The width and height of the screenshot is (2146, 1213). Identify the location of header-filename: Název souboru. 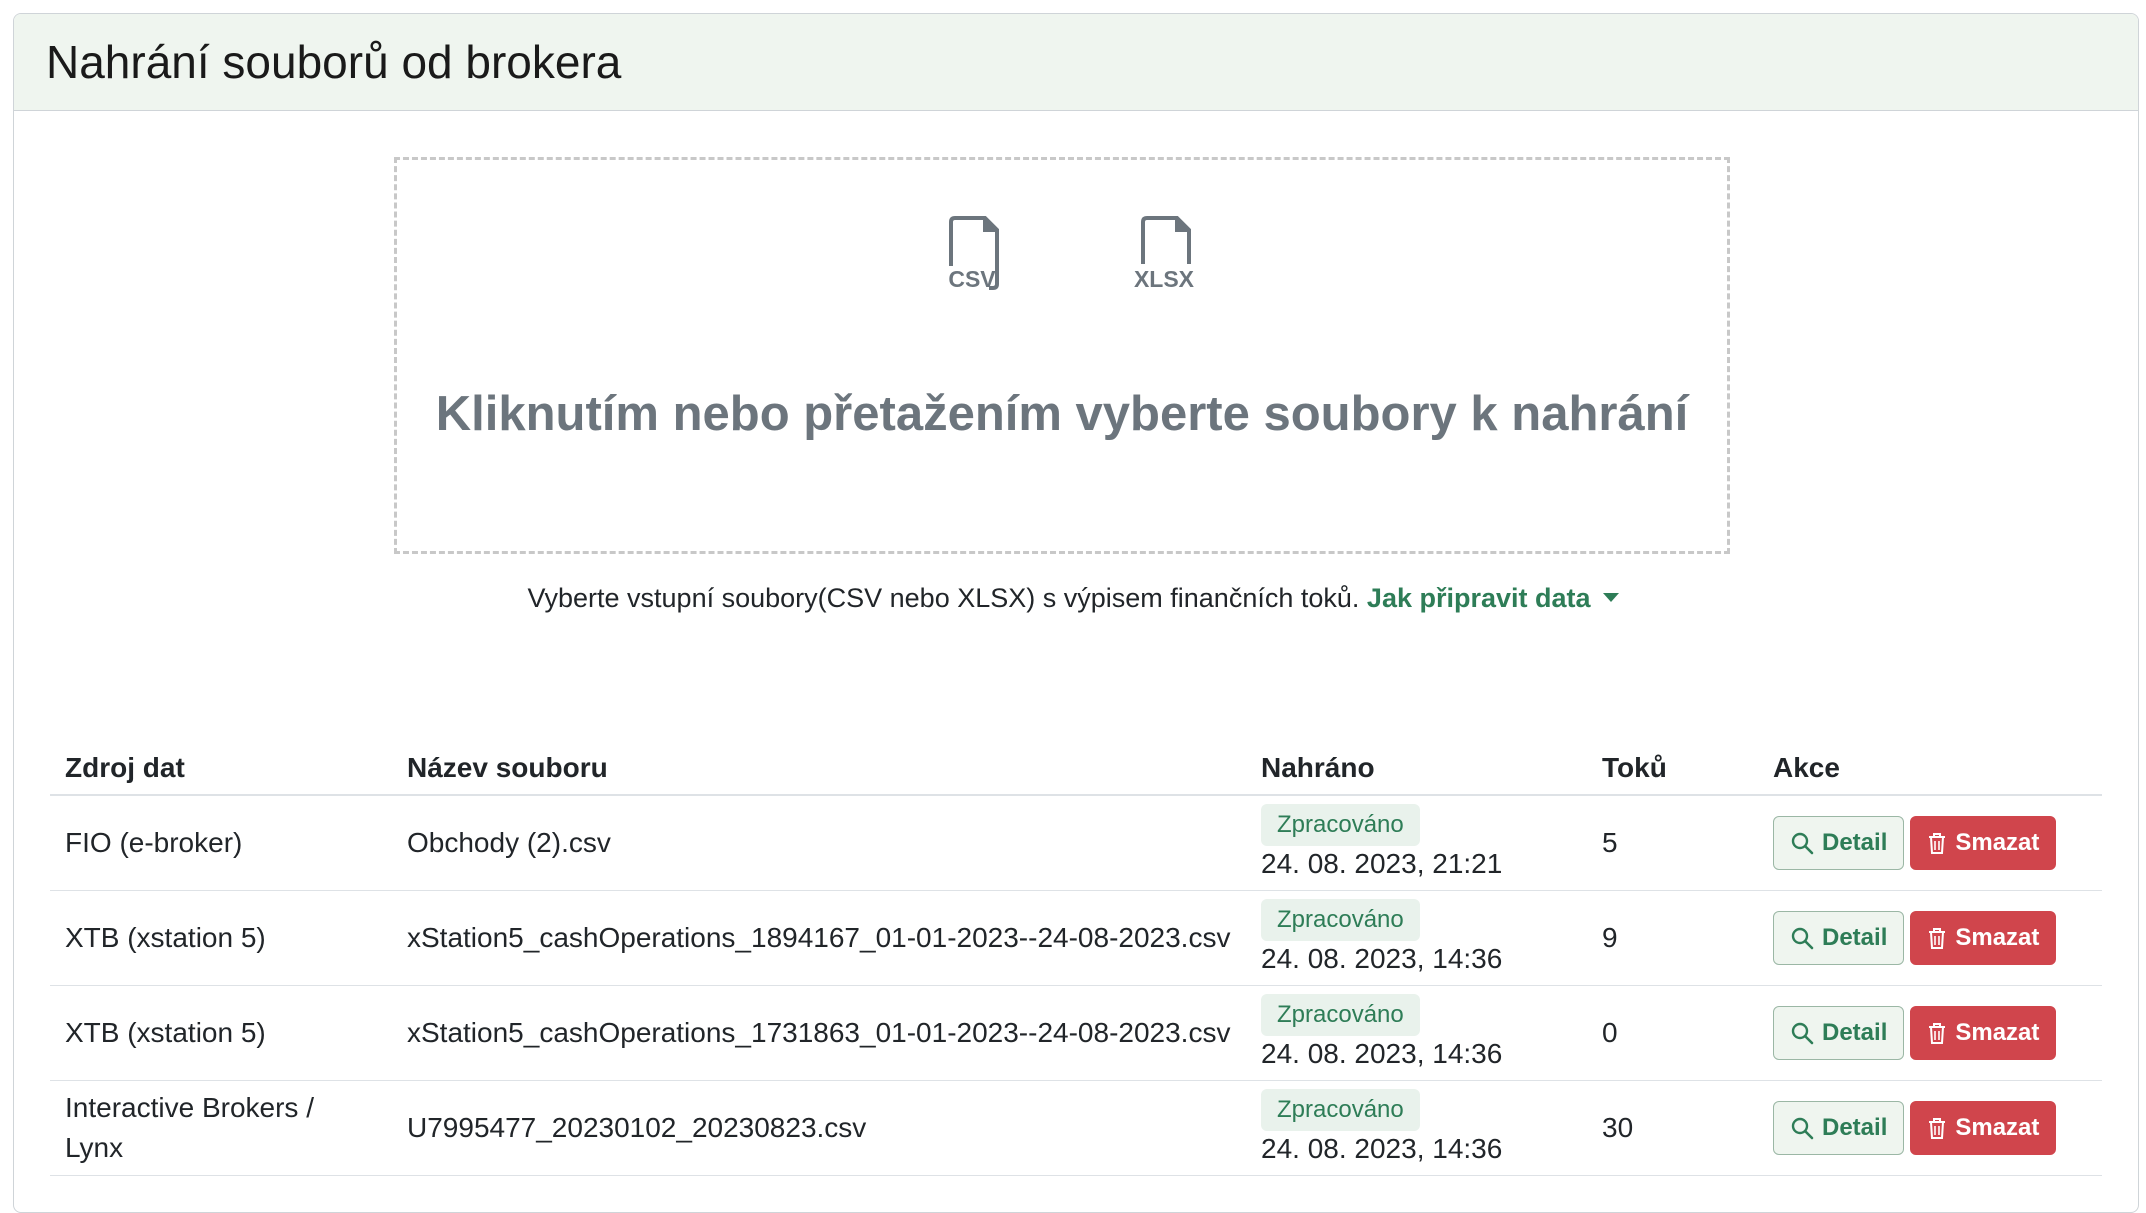
(819, 768).